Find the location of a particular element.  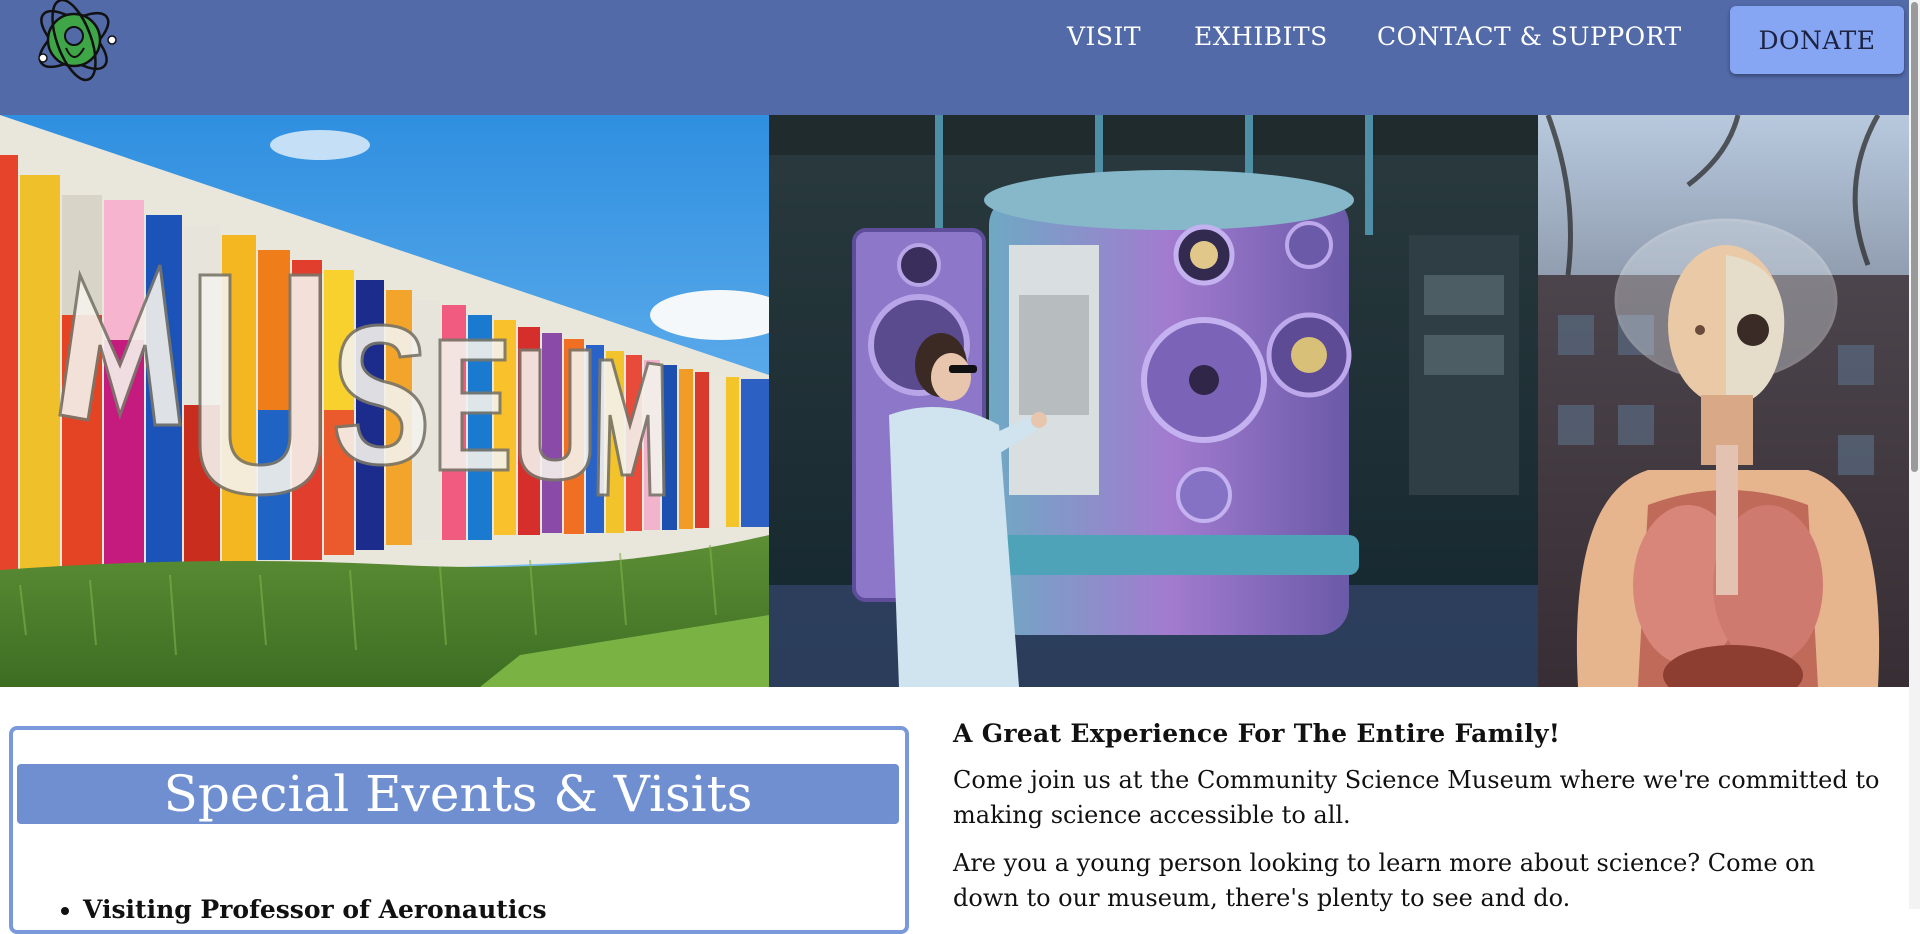

nav-visit-link: VISIT is located at coordinates (1104, 39).